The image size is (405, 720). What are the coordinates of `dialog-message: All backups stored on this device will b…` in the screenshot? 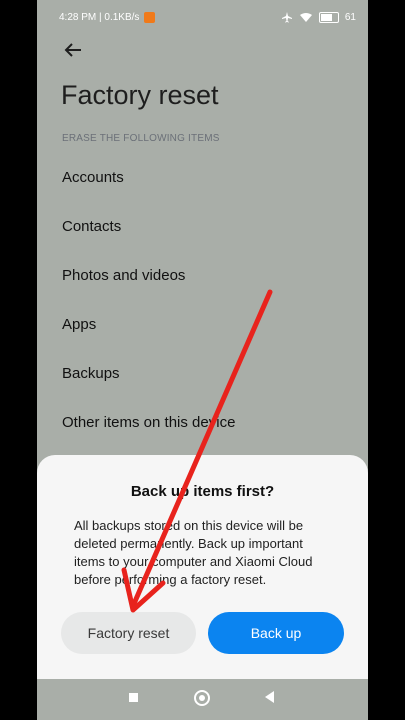 It's located at (193, 552).